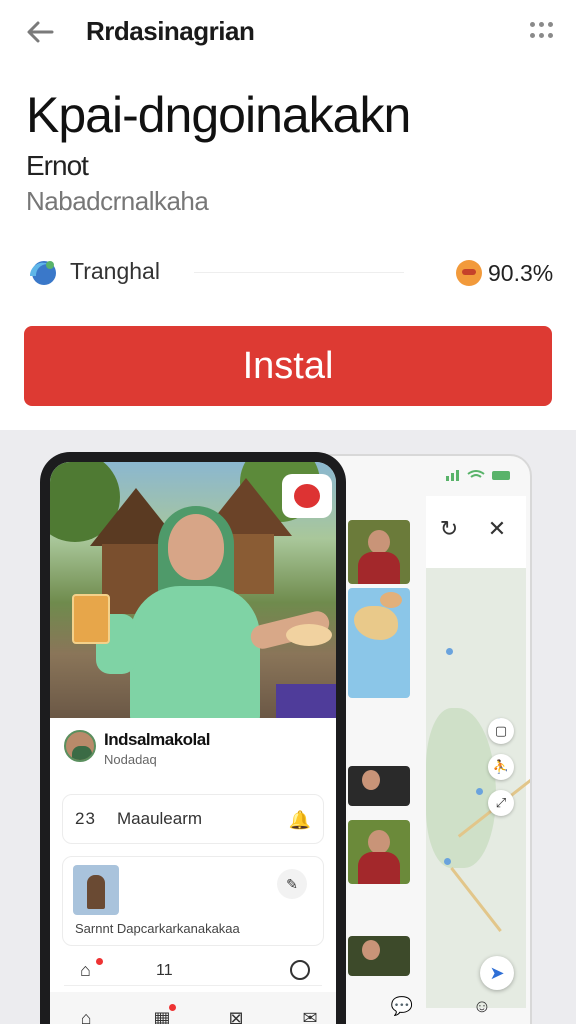 Image resolution: width=576 pixels, height=1024 pixels. I want to click on notification-dot, so click(99, 961).